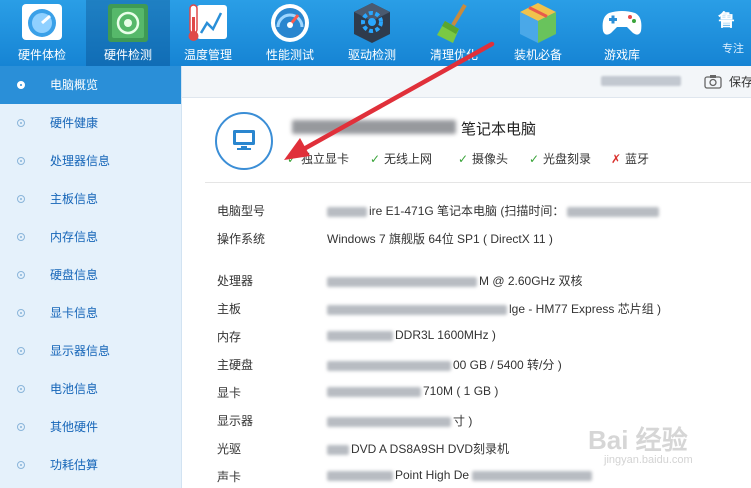 This screenshot has width=751, height=488. Describe the element at coordinates (726, 20) in the screenshot. I see `brand-logo: 鲁` at that location.